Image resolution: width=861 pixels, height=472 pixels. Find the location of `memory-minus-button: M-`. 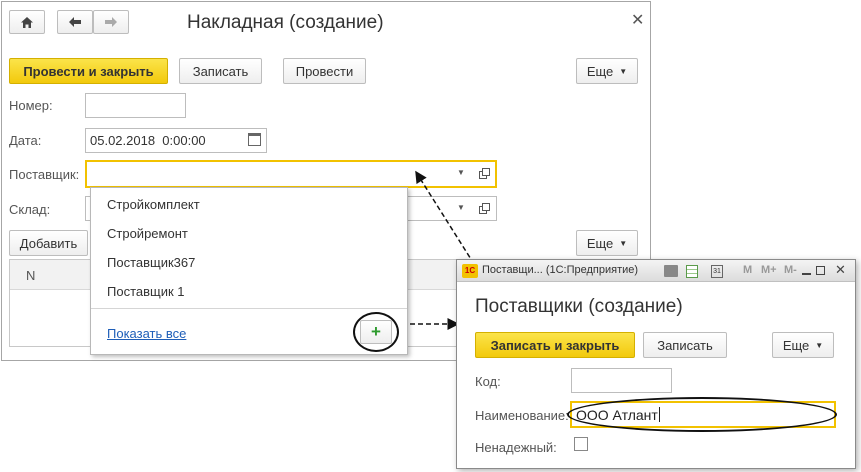

memory-minus-button: M- is located at coordinates (790, 270).